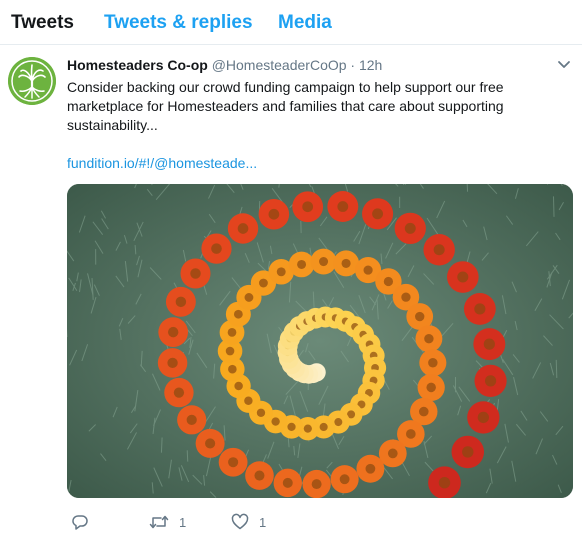 The height and width of the screenshot is (535, 582). Describe the element at coordinates (183, 522) in the screenshot. I see `retweet-count: 1` at that location.